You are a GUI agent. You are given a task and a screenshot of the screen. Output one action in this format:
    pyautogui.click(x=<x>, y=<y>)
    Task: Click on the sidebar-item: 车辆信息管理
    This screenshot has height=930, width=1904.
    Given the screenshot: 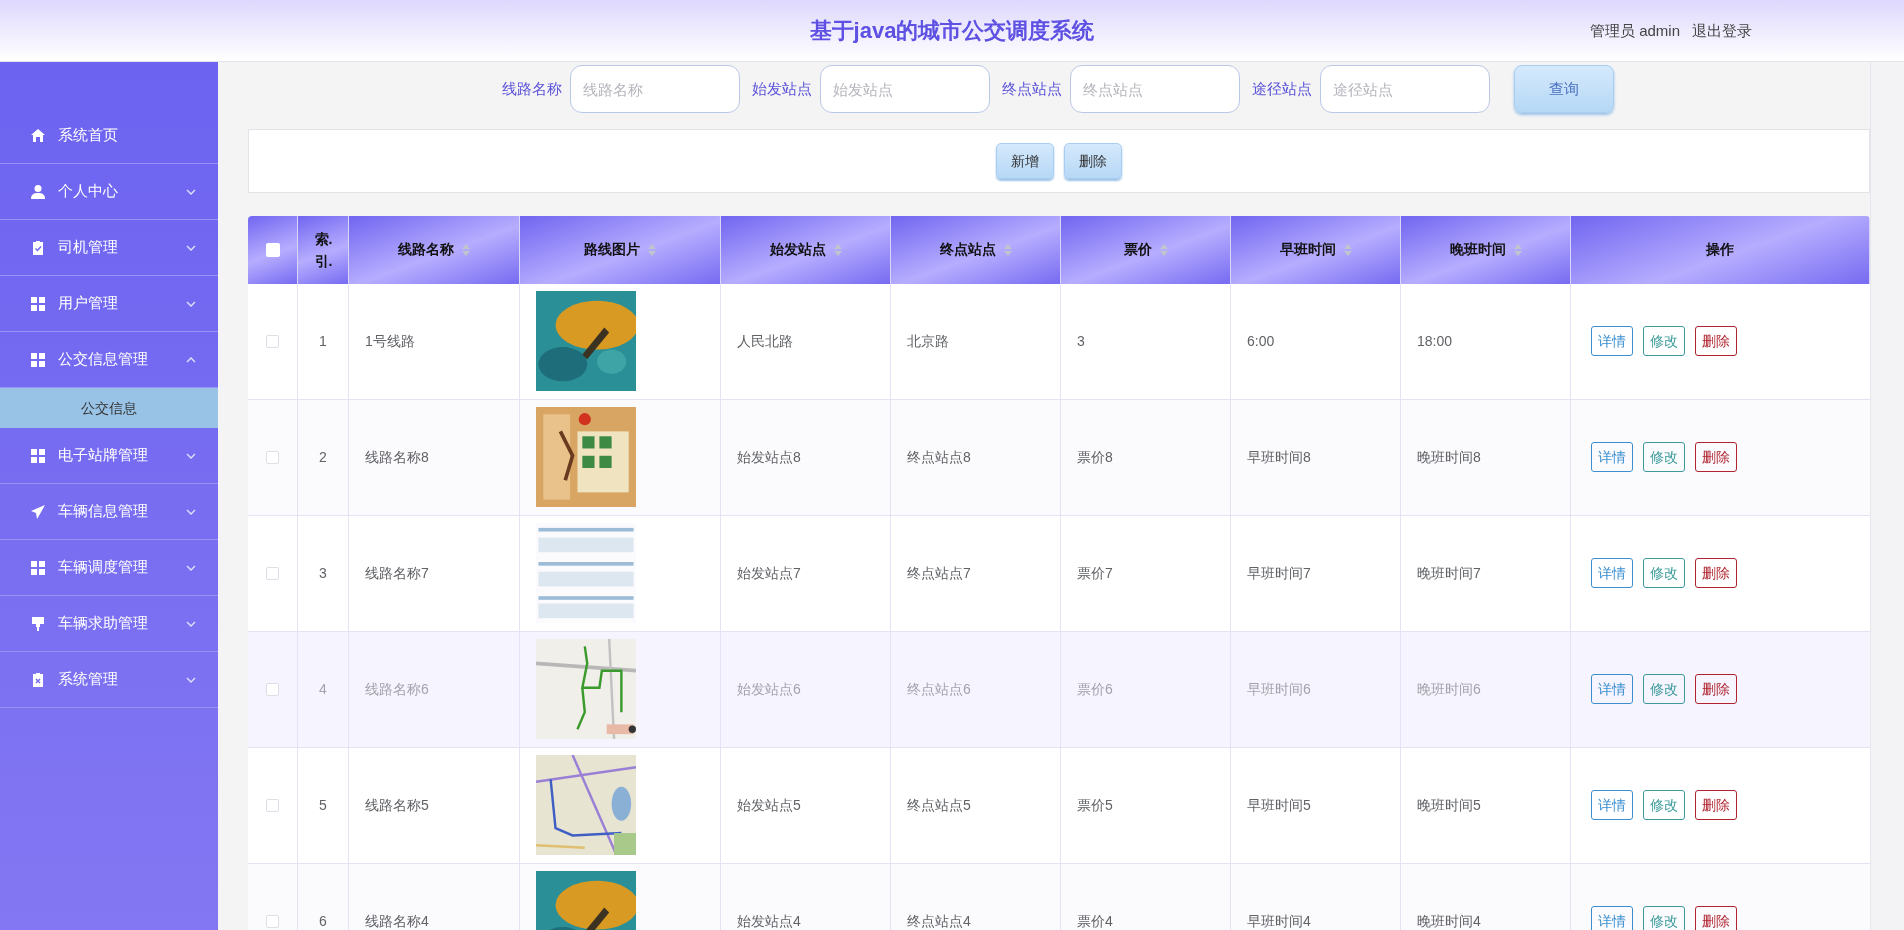 What is the action you would take?
    pyautogui.click(x=109, y=512)
    